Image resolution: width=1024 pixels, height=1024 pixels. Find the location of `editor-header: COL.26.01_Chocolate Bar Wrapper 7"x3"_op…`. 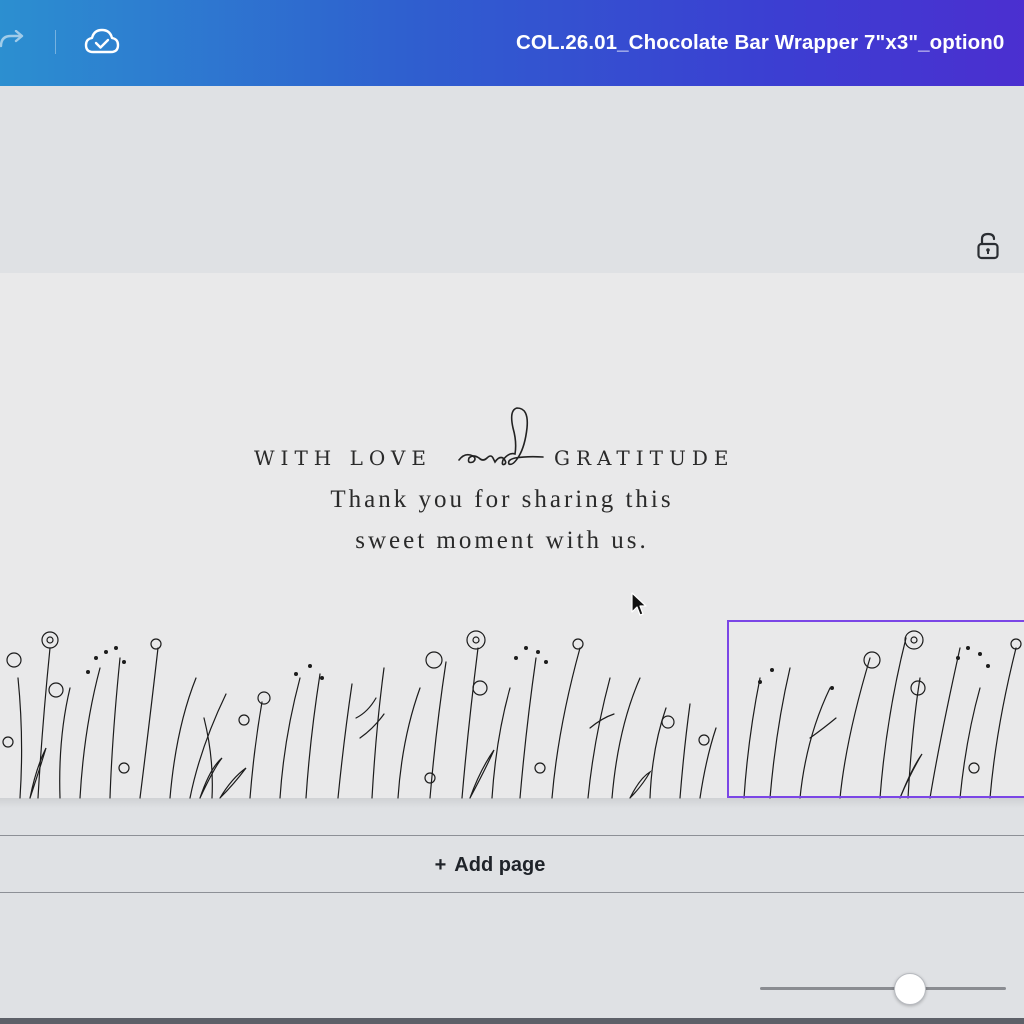

editor-header: COL.26.01_Chocolate Bar Wrapper 7"x3"_op… is located at coordinates (512, 43).